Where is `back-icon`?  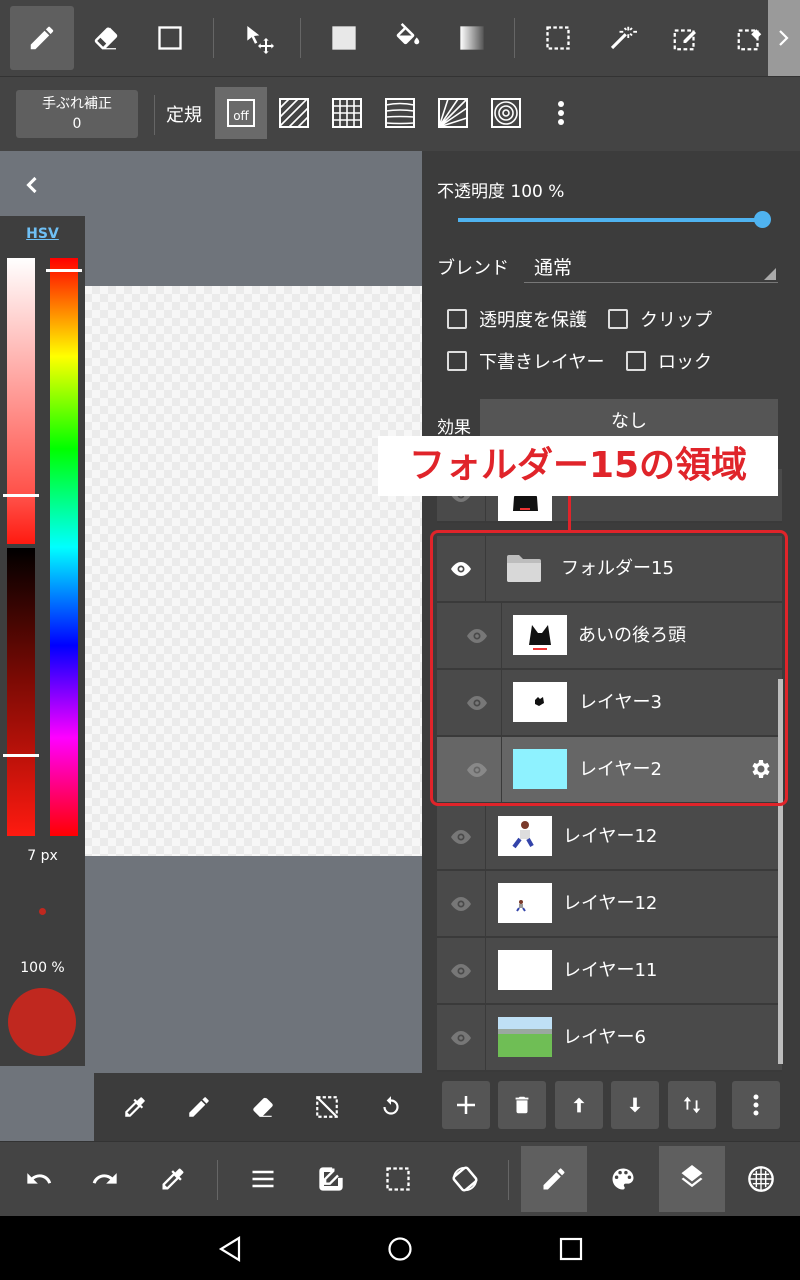 back-icon is located at coordinates (230, 1249).